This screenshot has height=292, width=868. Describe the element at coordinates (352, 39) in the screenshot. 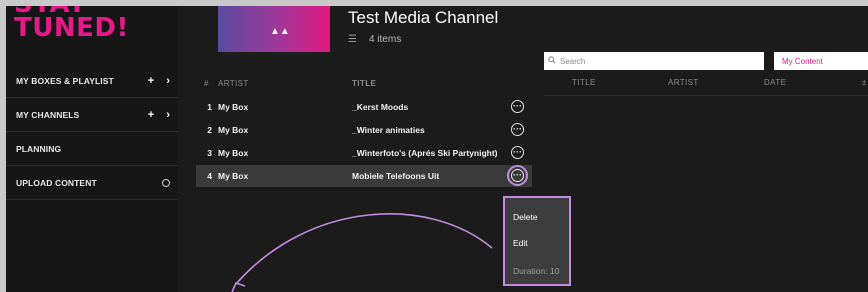

I see `list-icon: ☰` at that location.